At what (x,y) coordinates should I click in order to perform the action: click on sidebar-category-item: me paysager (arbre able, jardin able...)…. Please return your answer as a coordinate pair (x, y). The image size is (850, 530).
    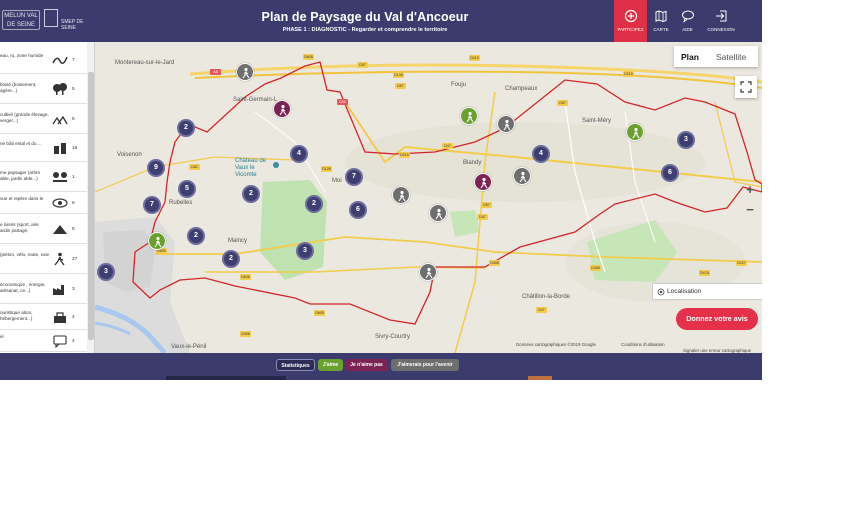
    Looking at the image, I should click on (44, 177).